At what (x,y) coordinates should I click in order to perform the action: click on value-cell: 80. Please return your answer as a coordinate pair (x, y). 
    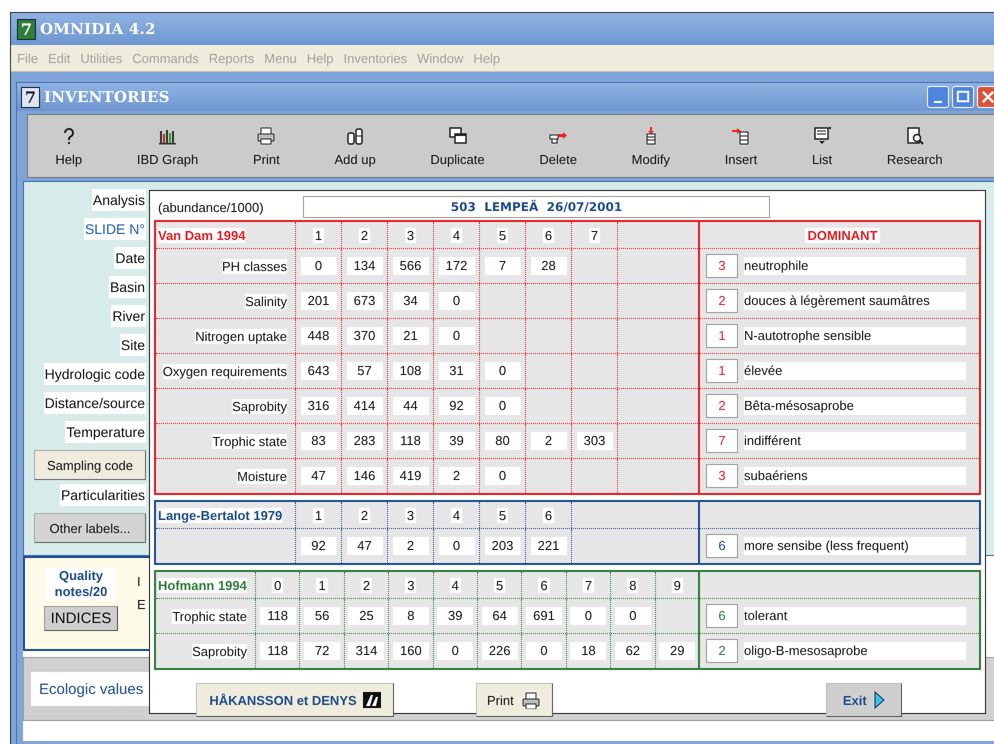
    Looking at the image, I should click on (502, 441).